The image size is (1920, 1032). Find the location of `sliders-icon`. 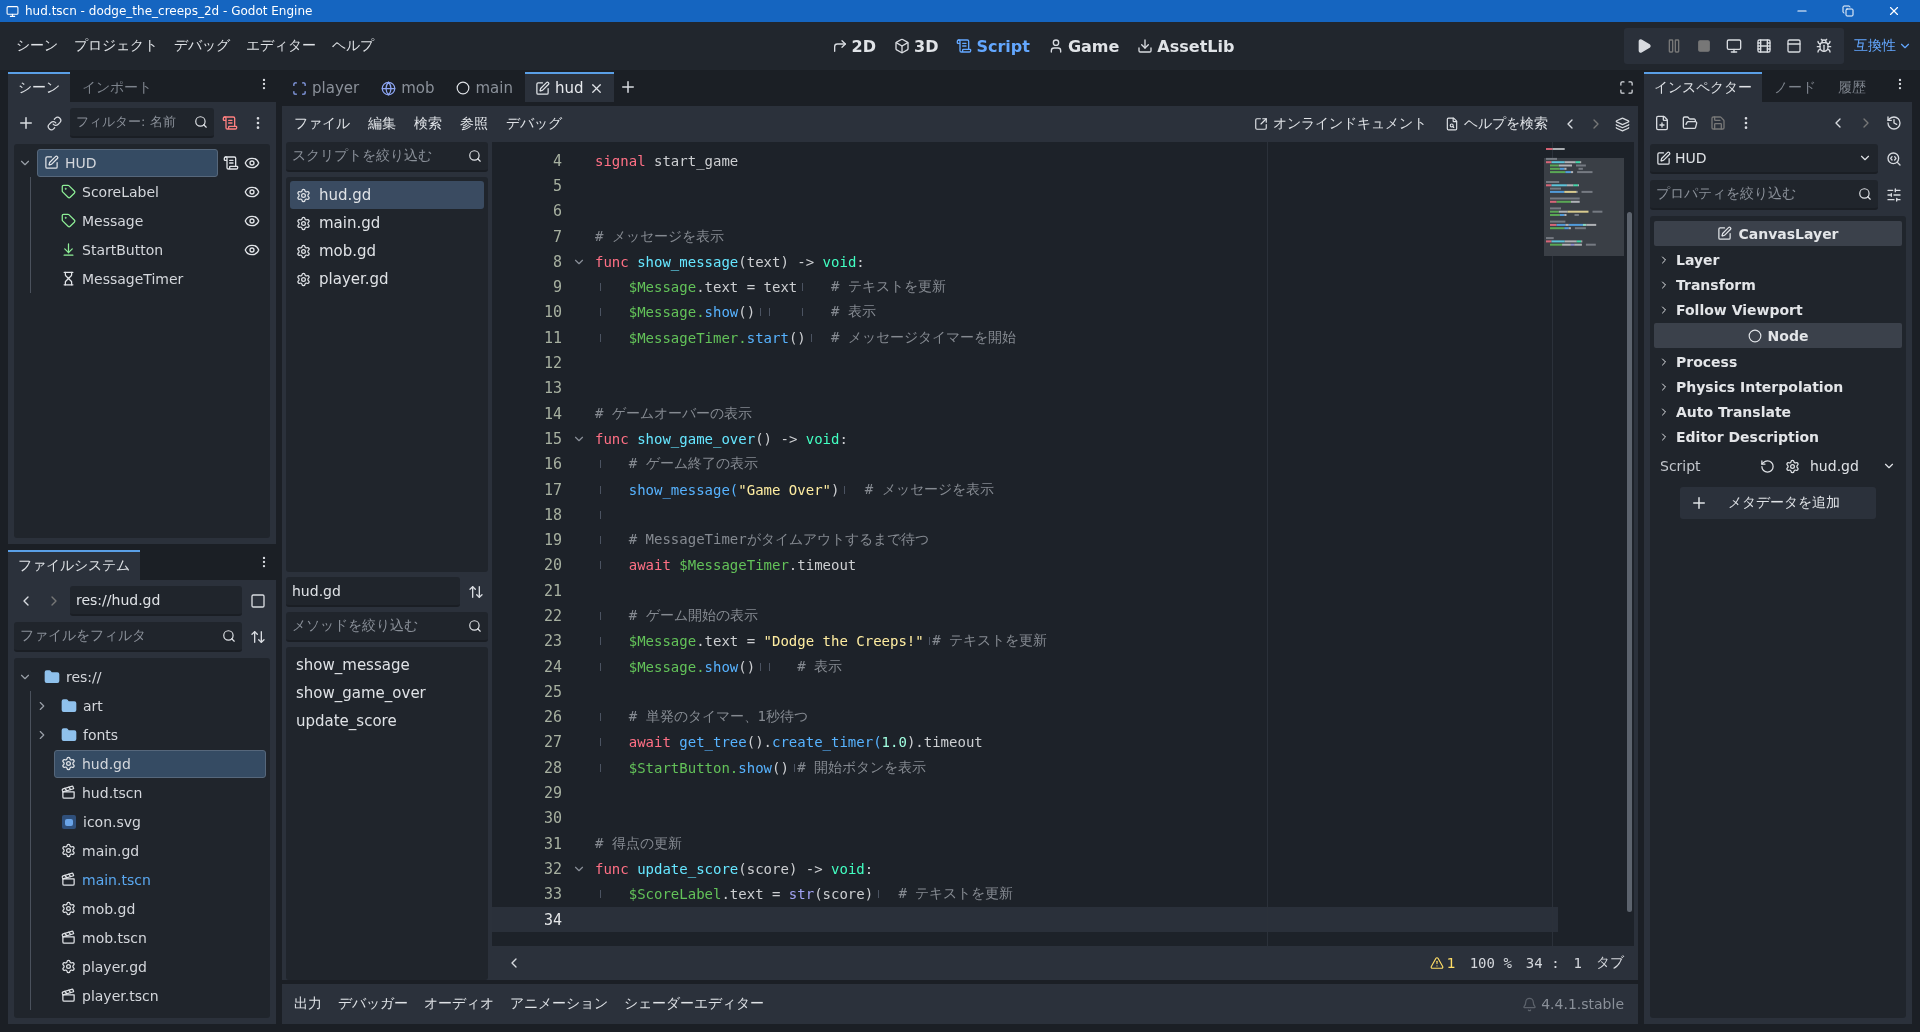

sliders-icon is located at coordinates (1894, 195).